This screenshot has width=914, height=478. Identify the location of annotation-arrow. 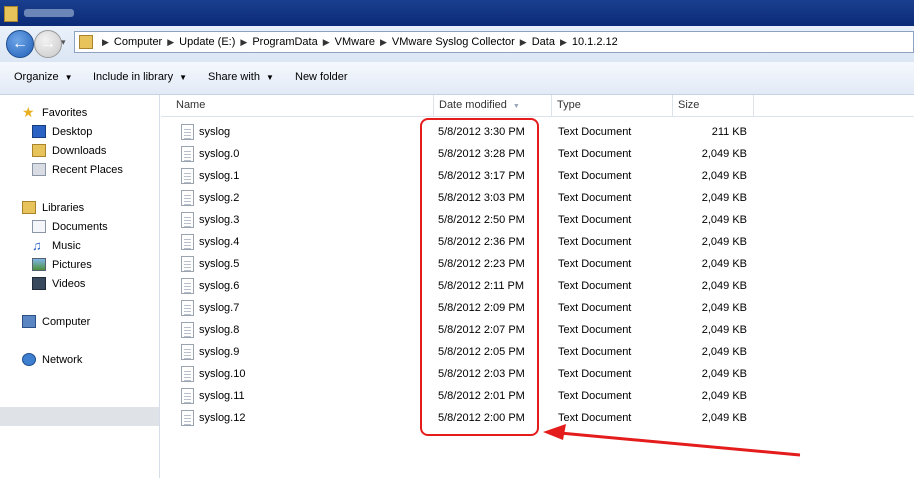
(672, 440).